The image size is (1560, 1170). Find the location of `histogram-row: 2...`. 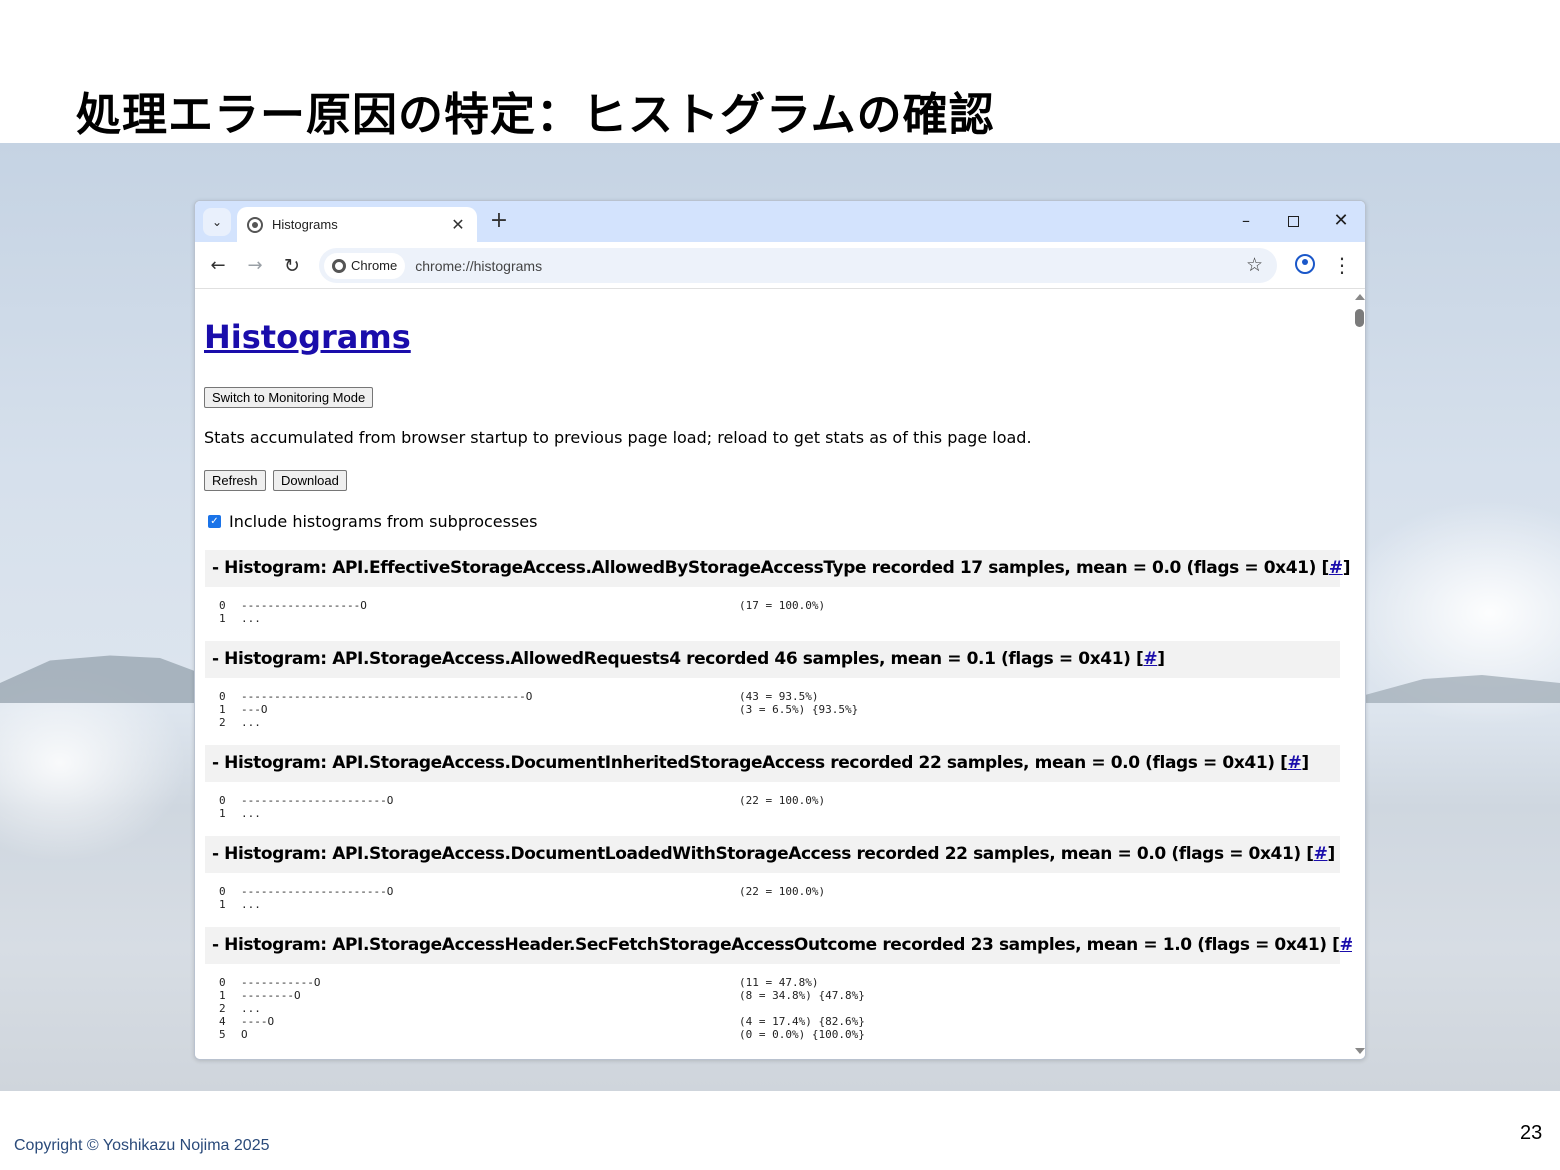

histogram-row: 2... is located at coordinates (779, 1008).